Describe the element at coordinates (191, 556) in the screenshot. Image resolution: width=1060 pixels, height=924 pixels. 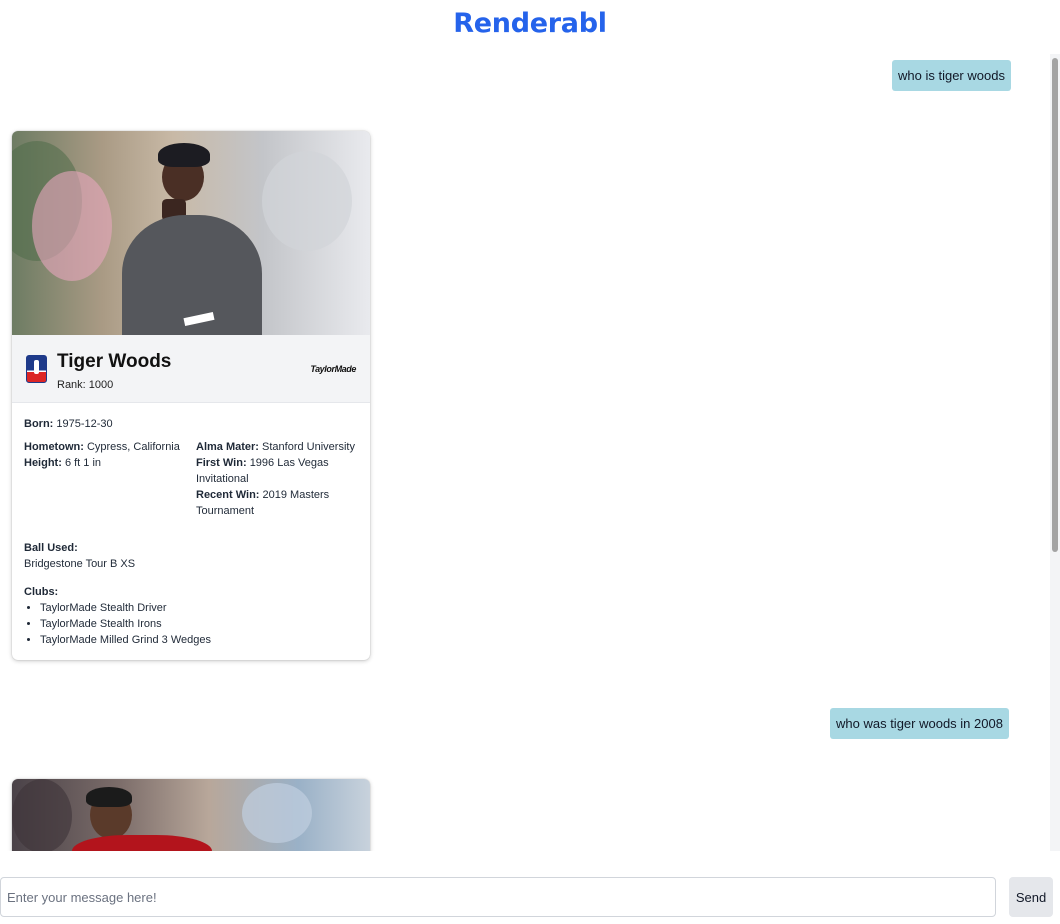
I see `ball-section: Ball Used: Bridgestone Tour B XS` at that location.